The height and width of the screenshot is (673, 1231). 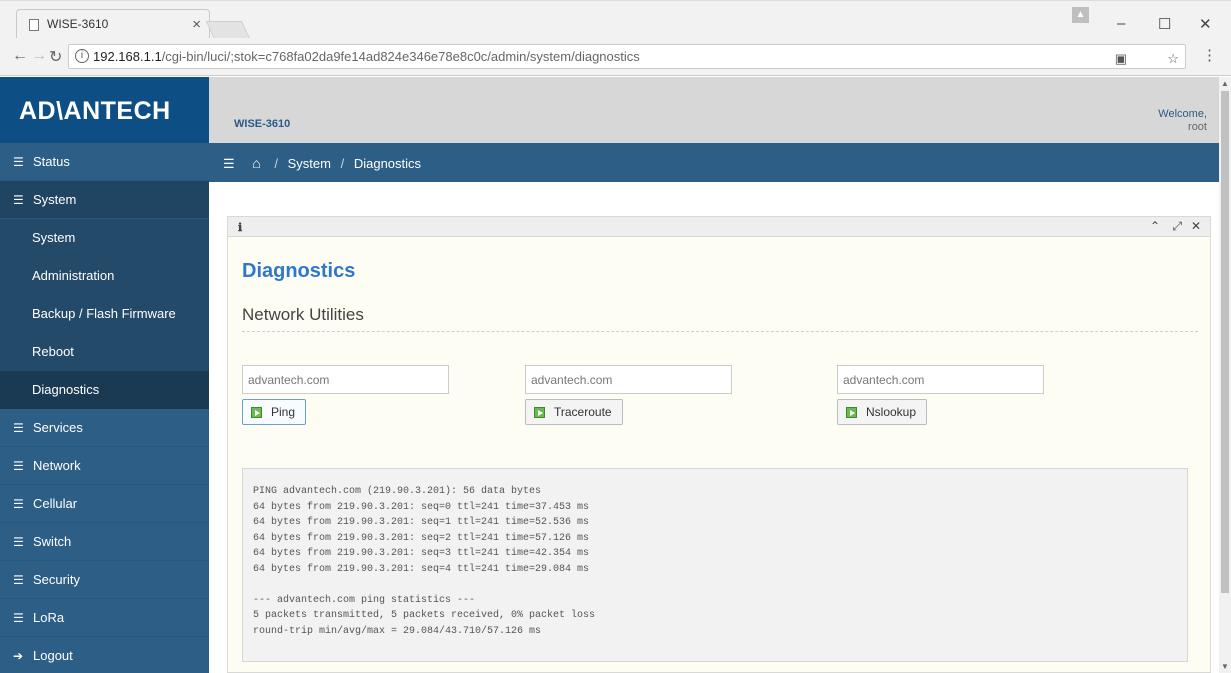 What do you see at coordinates (345, 379) in the screenshot?
I see `ping-host-input` at bounding box center [345, 379].